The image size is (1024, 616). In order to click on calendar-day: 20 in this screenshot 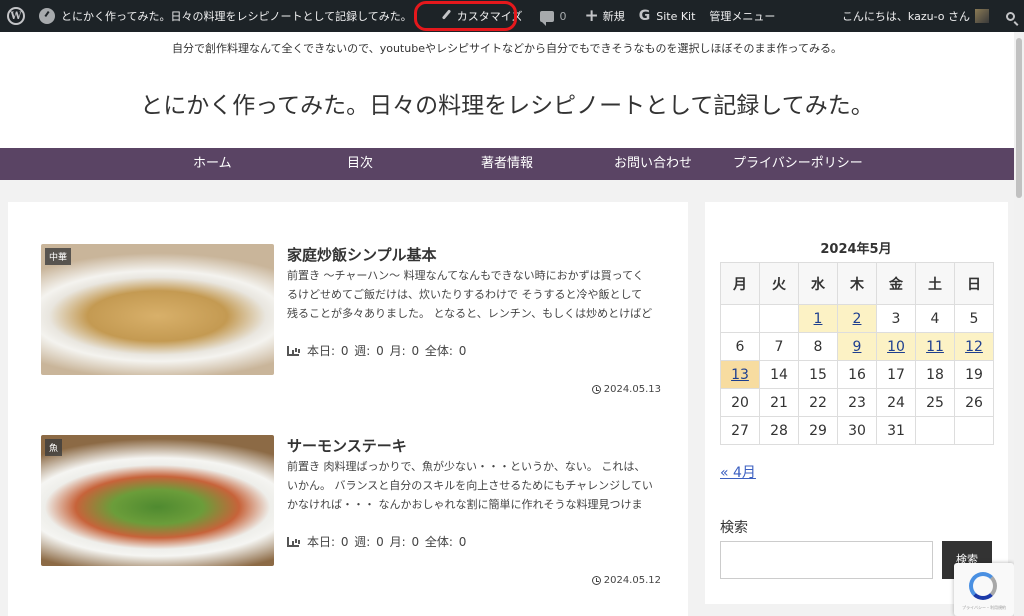, I will do `click(740, 402)`.